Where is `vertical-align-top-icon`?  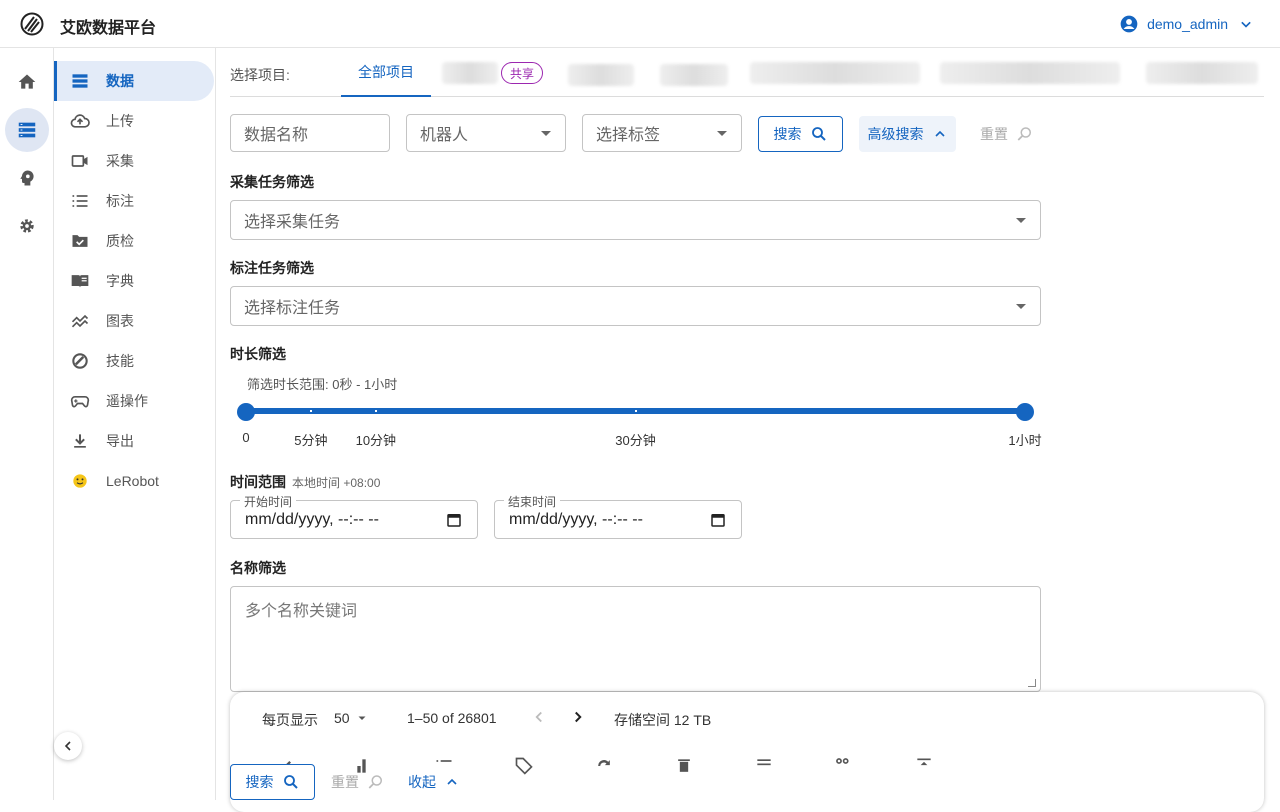
vertical-align-top-icon is located at coordinates (924, 766).